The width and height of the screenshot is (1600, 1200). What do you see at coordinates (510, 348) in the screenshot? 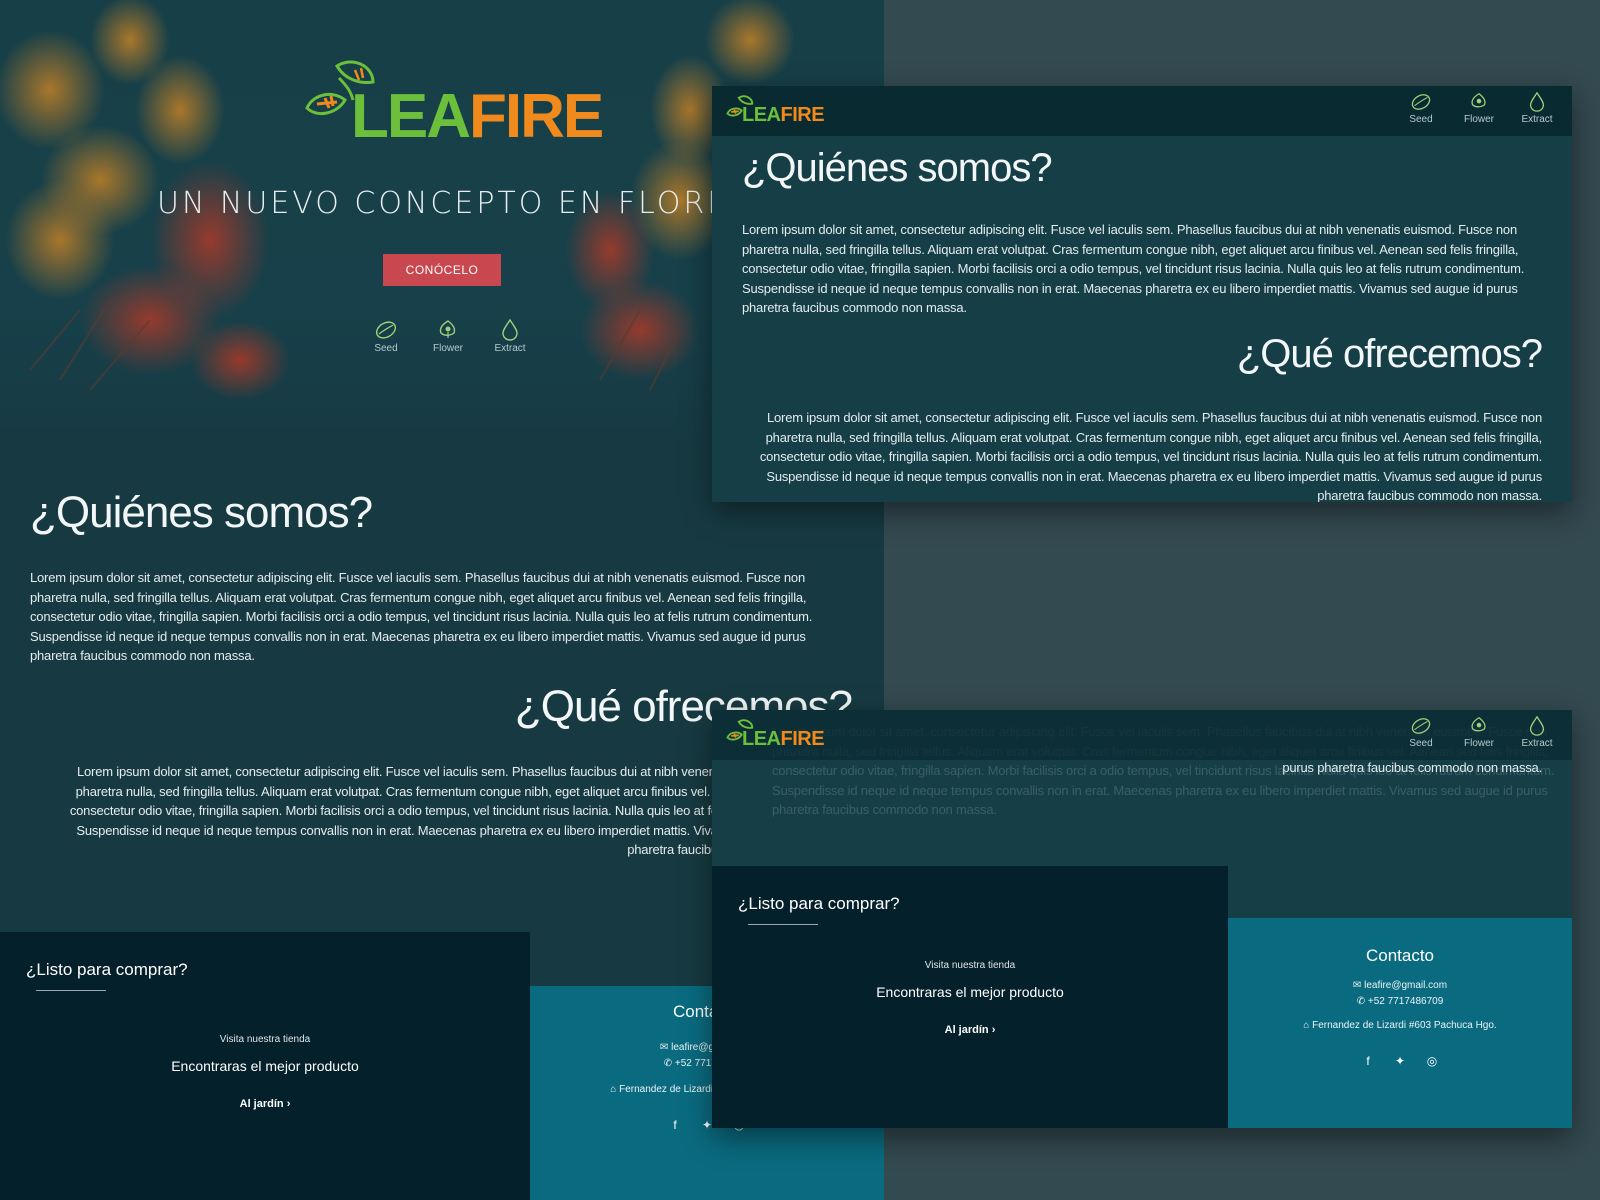
I see `category-extract-label: Extract` at bounding box center [510, 348].